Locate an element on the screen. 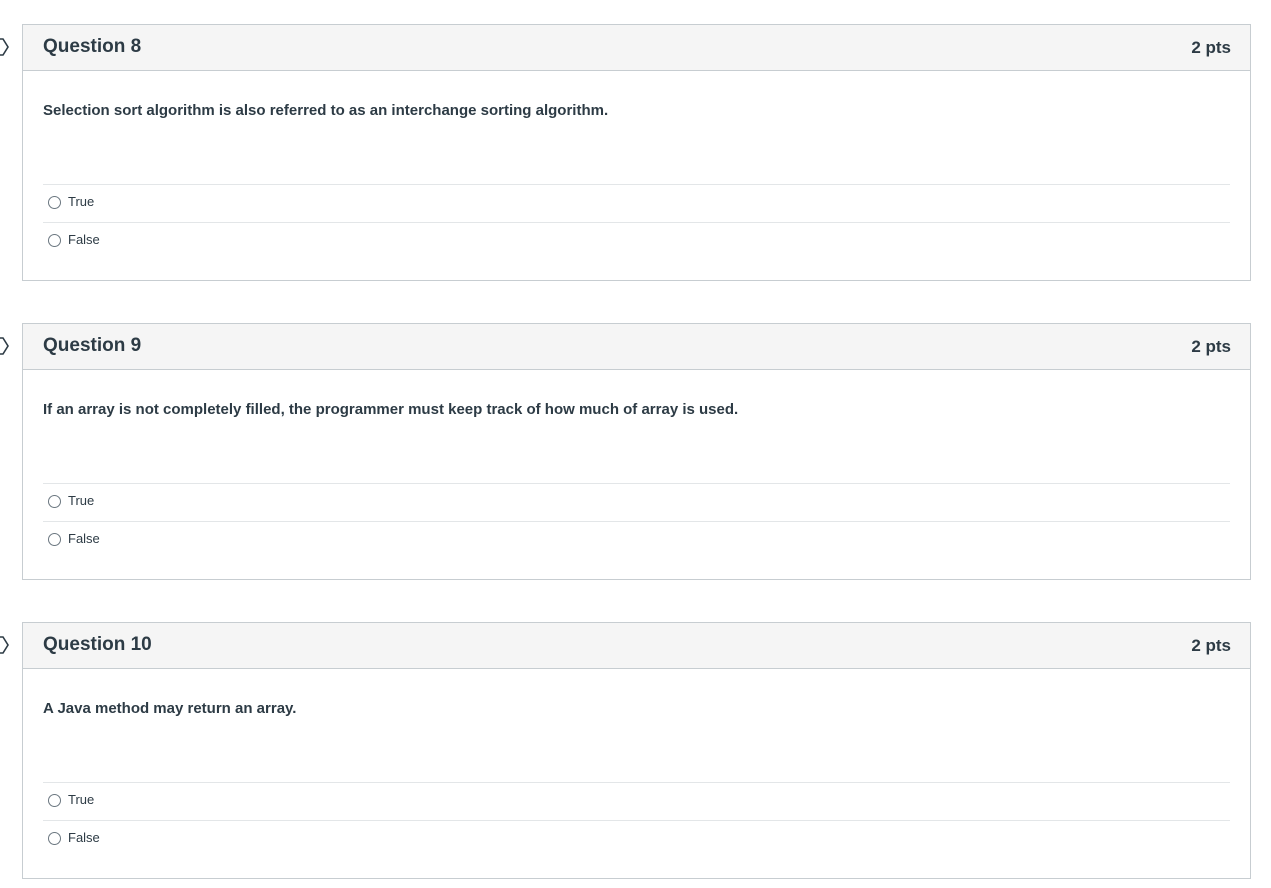 The height and width of the screenshot is (888, 1271). question-title: Question 8 is located at coordinates (92, 46).